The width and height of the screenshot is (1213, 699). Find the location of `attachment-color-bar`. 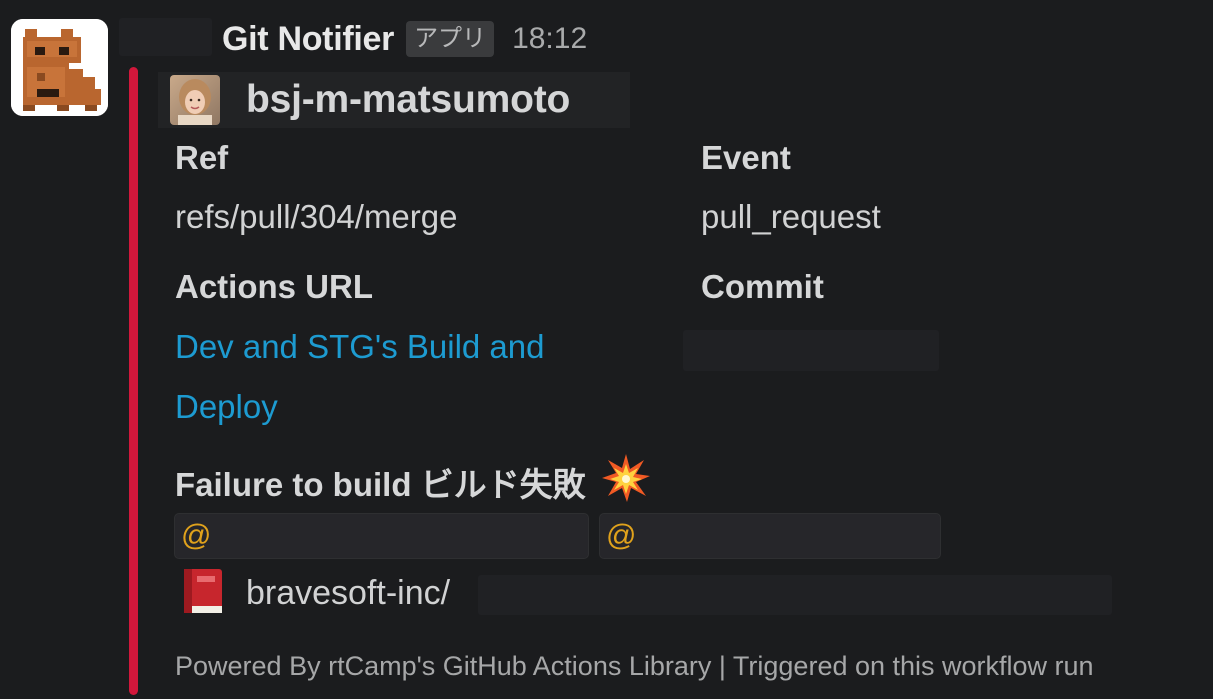

attachment-color-bar is located at coordinates (133, 381).